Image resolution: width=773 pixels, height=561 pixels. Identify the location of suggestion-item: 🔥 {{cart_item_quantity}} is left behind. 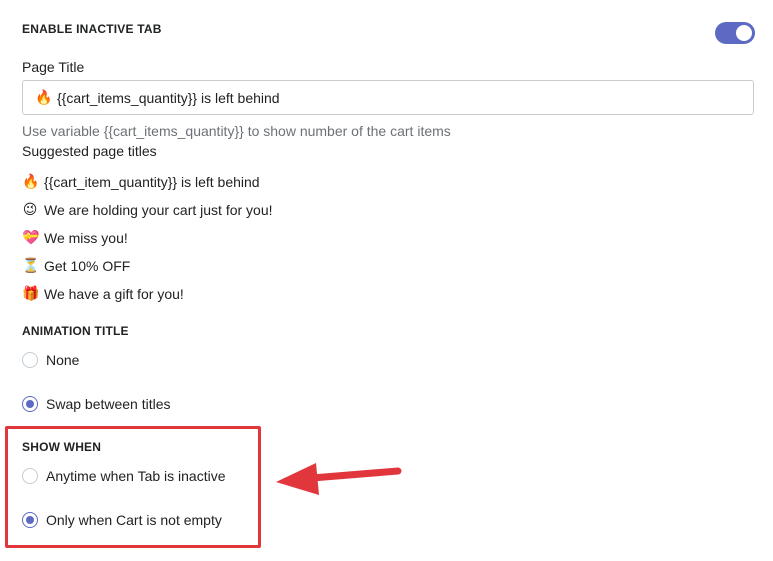
(141, 181).